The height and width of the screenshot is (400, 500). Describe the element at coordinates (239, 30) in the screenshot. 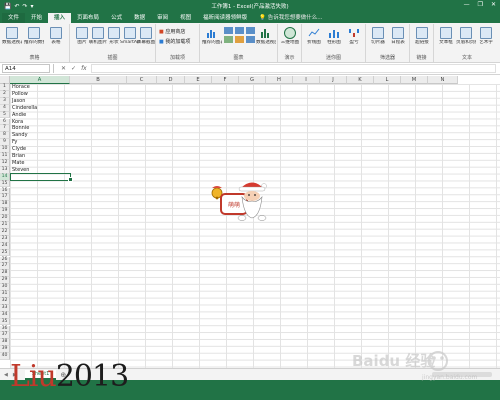

I see `hierarchy-chart-icon` at that location.